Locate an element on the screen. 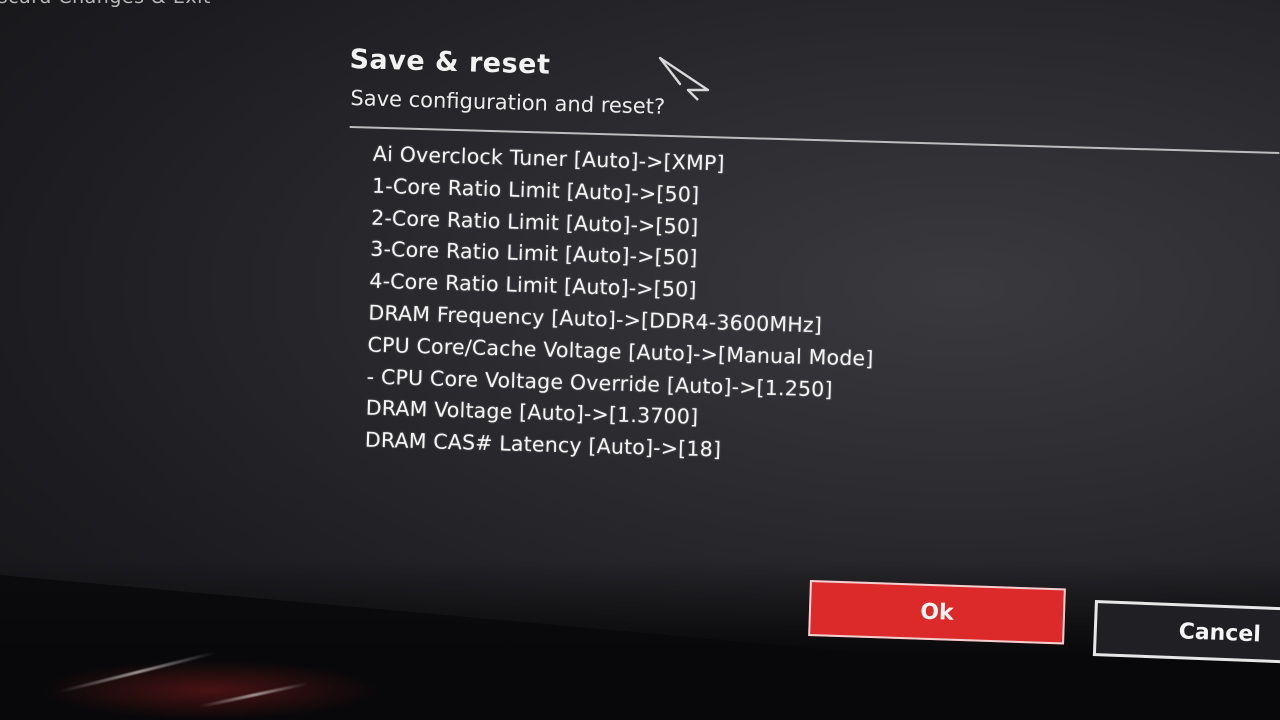 The image size is (1280, 720). ok-button: Ok is located at coordinates (937, 612).